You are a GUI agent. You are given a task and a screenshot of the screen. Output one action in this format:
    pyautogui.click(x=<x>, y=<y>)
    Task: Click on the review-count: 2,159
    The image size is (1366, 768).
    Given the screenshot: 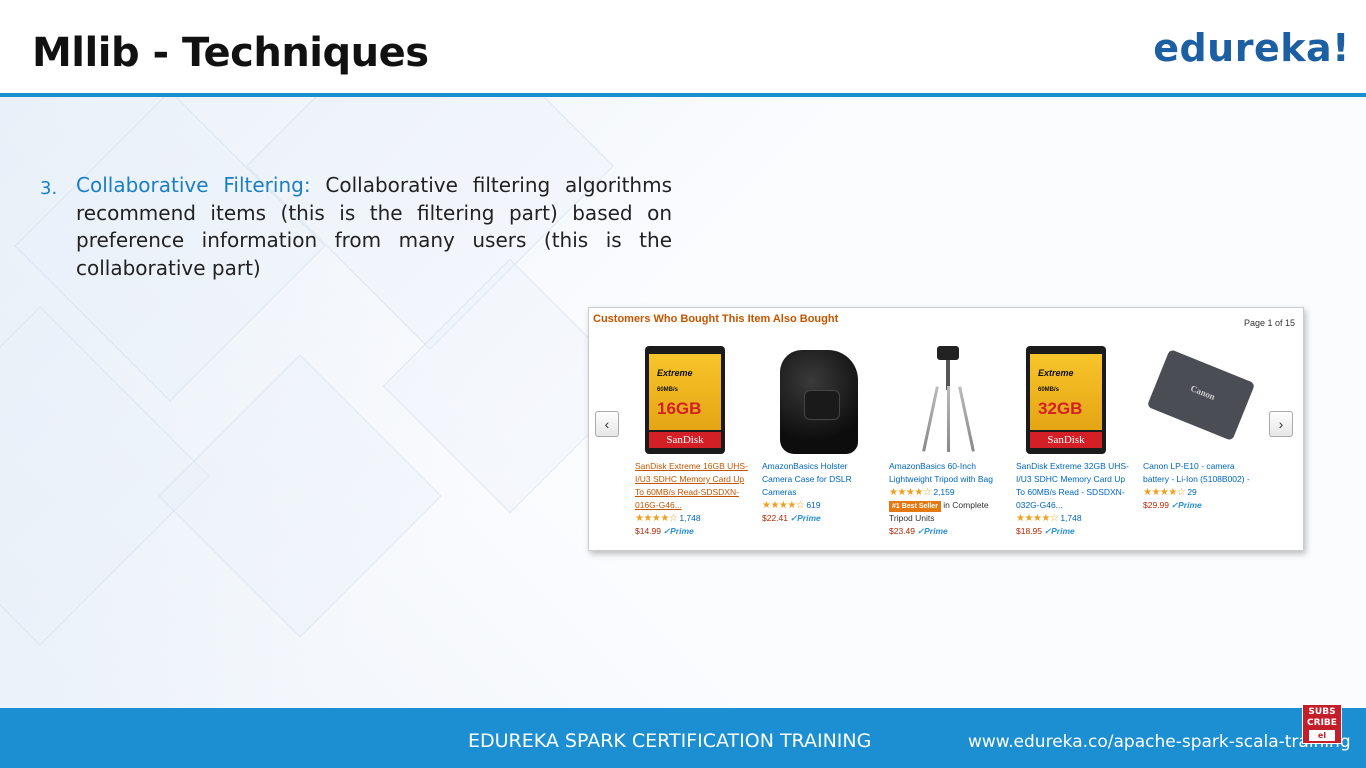 What is the action you would take?
    pyautogui.click(x=943, y=492)
    